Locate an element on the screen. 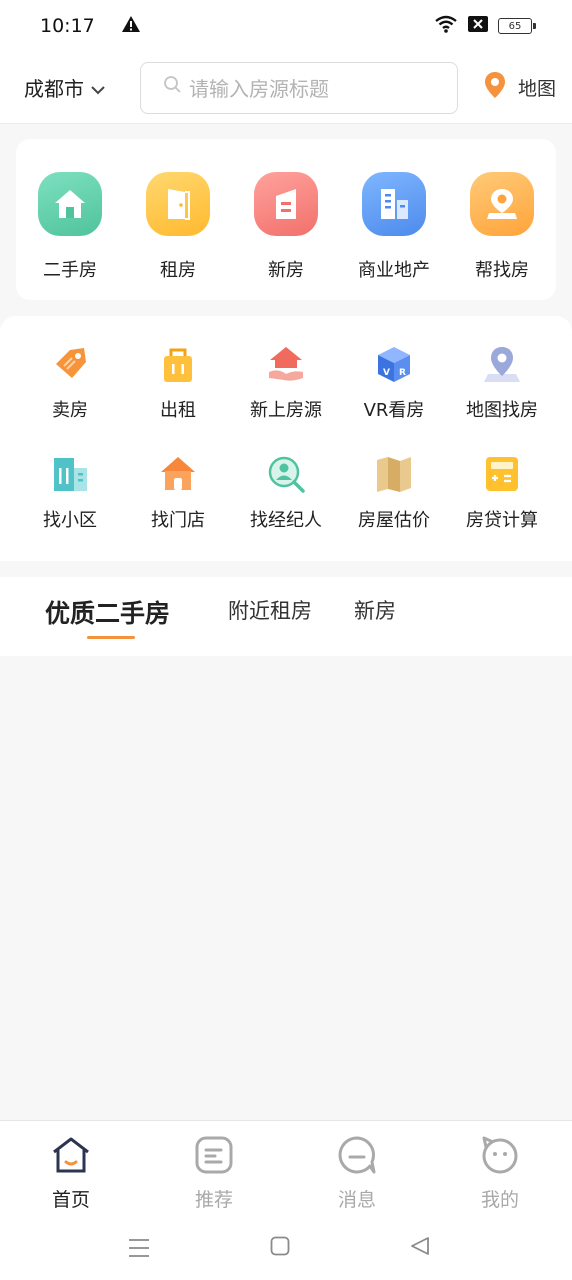  nav-home: 首页 is located at coordinates (71, 1173).